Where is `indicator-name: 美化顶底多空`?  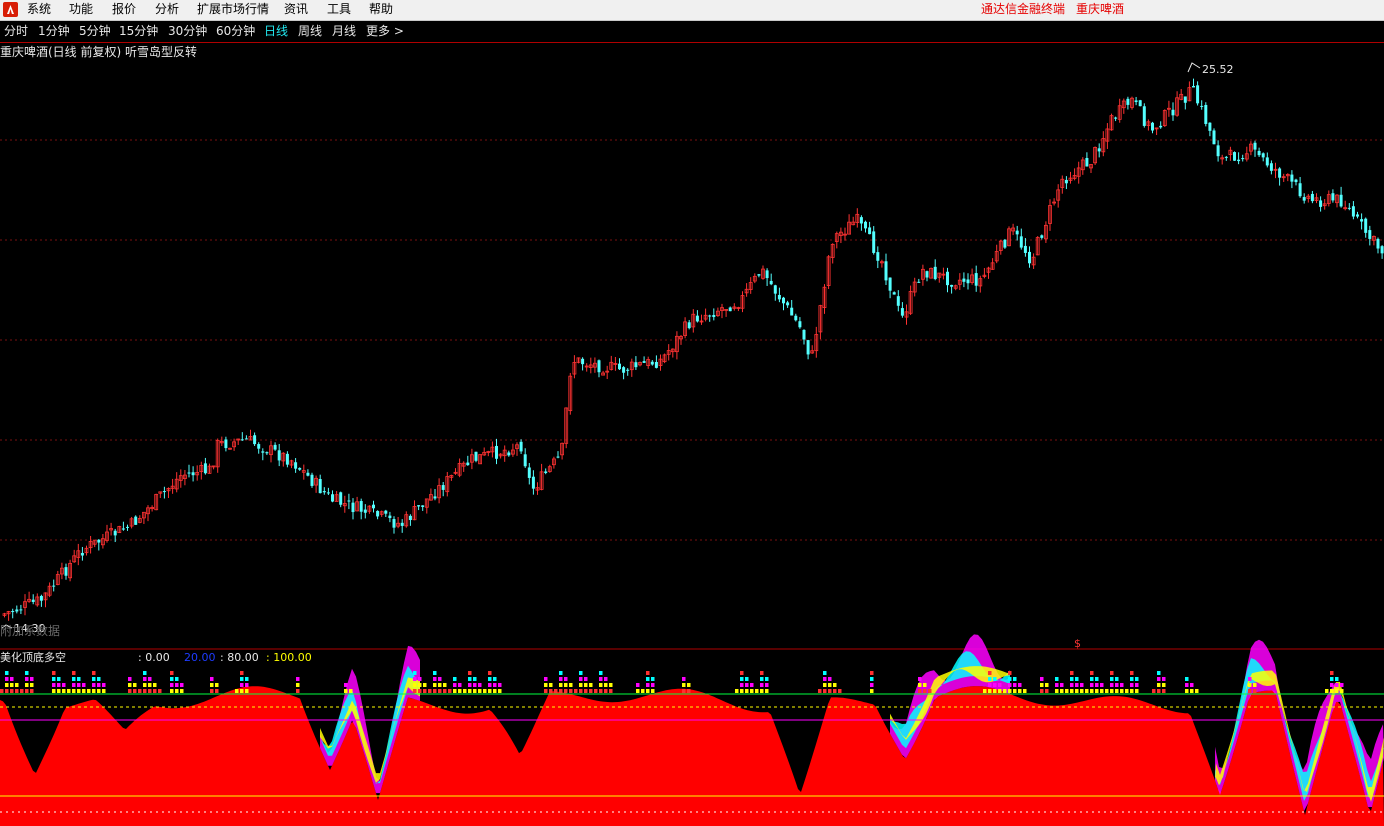 indicator-name: 美化顶底多空 is located at coordinates (33, 657).